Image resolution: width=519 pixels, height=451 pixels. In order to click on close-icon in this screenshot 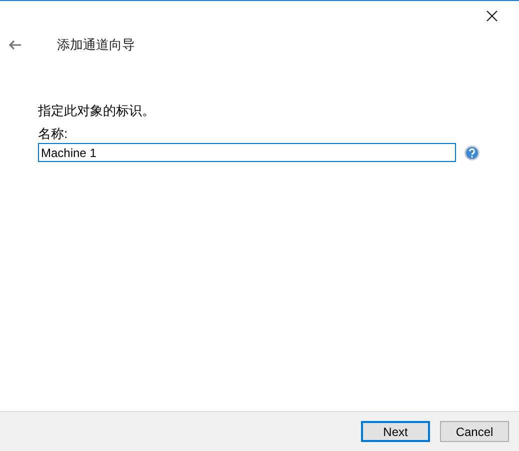, I will do `click(492, 16)`.